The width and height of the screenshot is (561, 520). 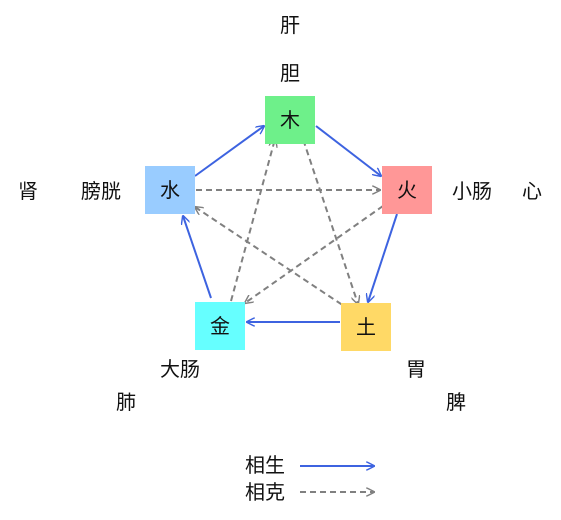 I want to click on element-metal: 金, so click(x=220, y=326).